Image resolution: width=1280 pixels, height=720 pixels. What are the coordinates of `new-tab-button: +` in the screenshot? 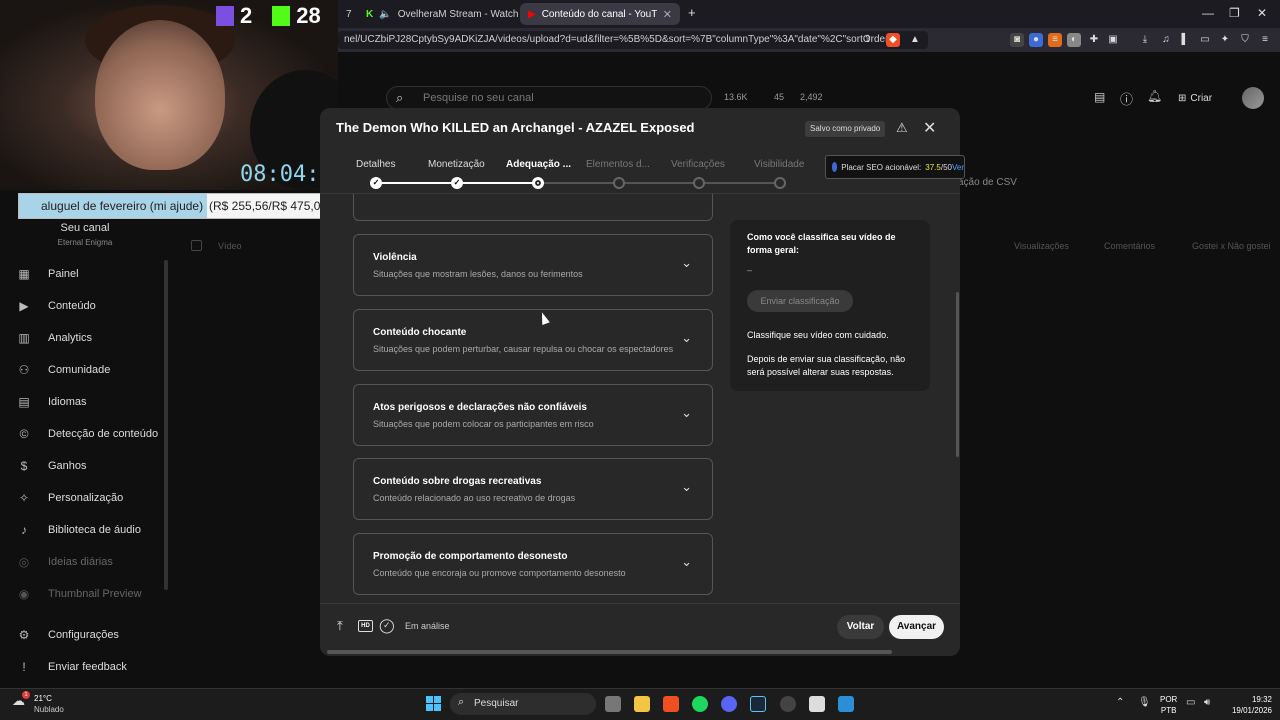 It's located at (692, 12).